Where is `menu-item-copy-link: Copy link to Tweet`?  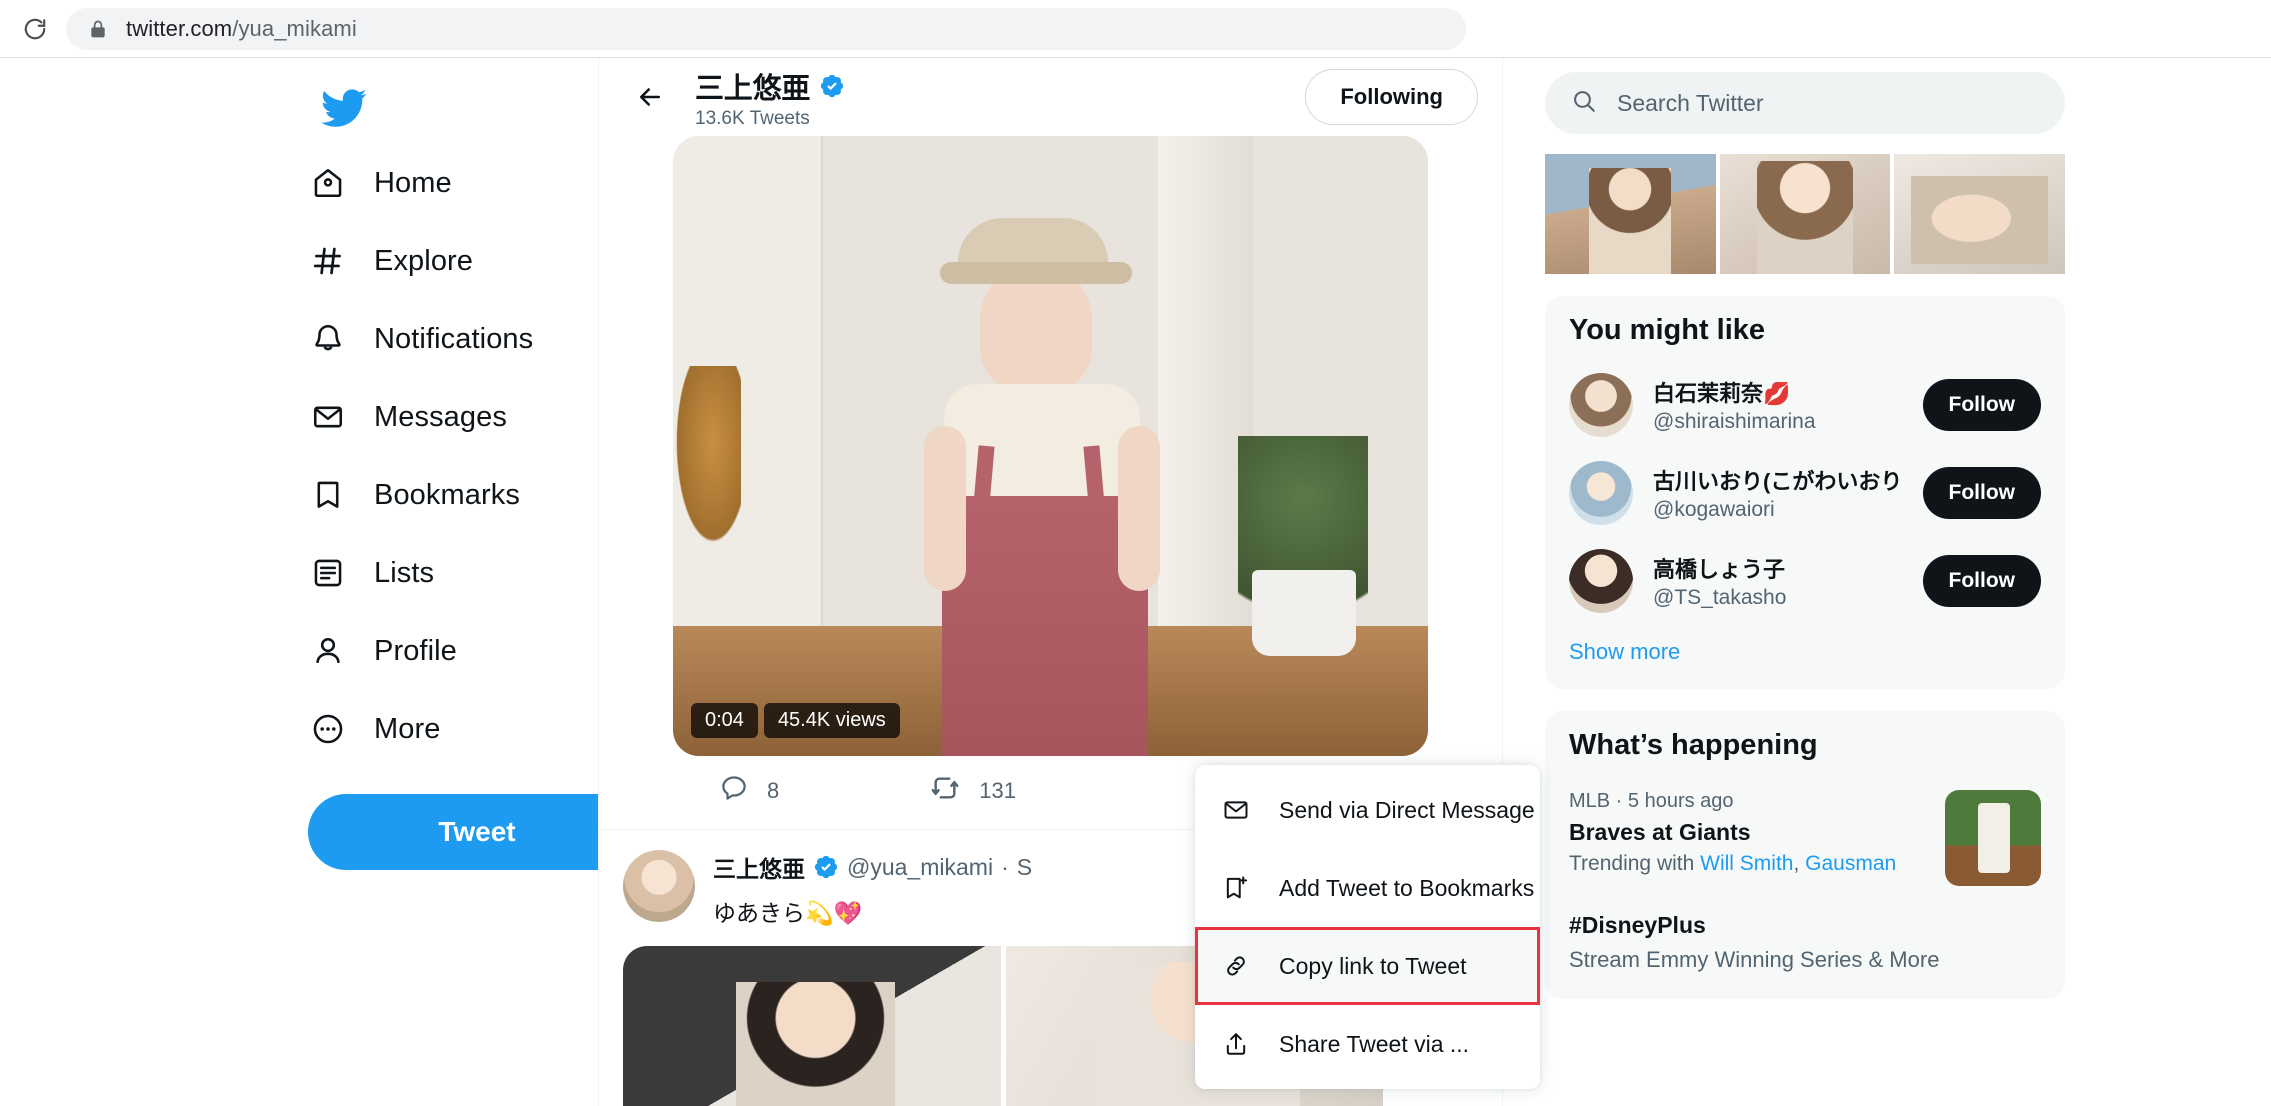
menu-item-copy-link: Copy link to Tweet is located at coordinates (1367, 966).